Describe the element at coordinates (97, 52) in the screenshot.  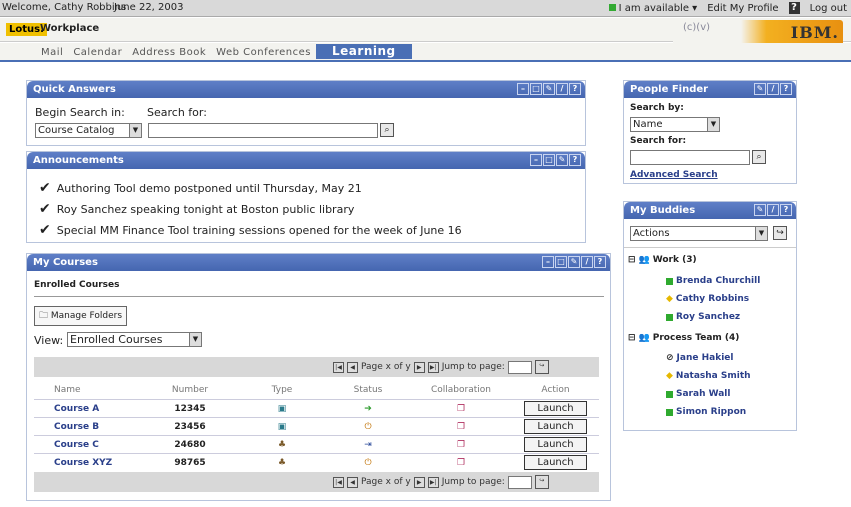
I see `tab-calendar: Calendar` at that location.